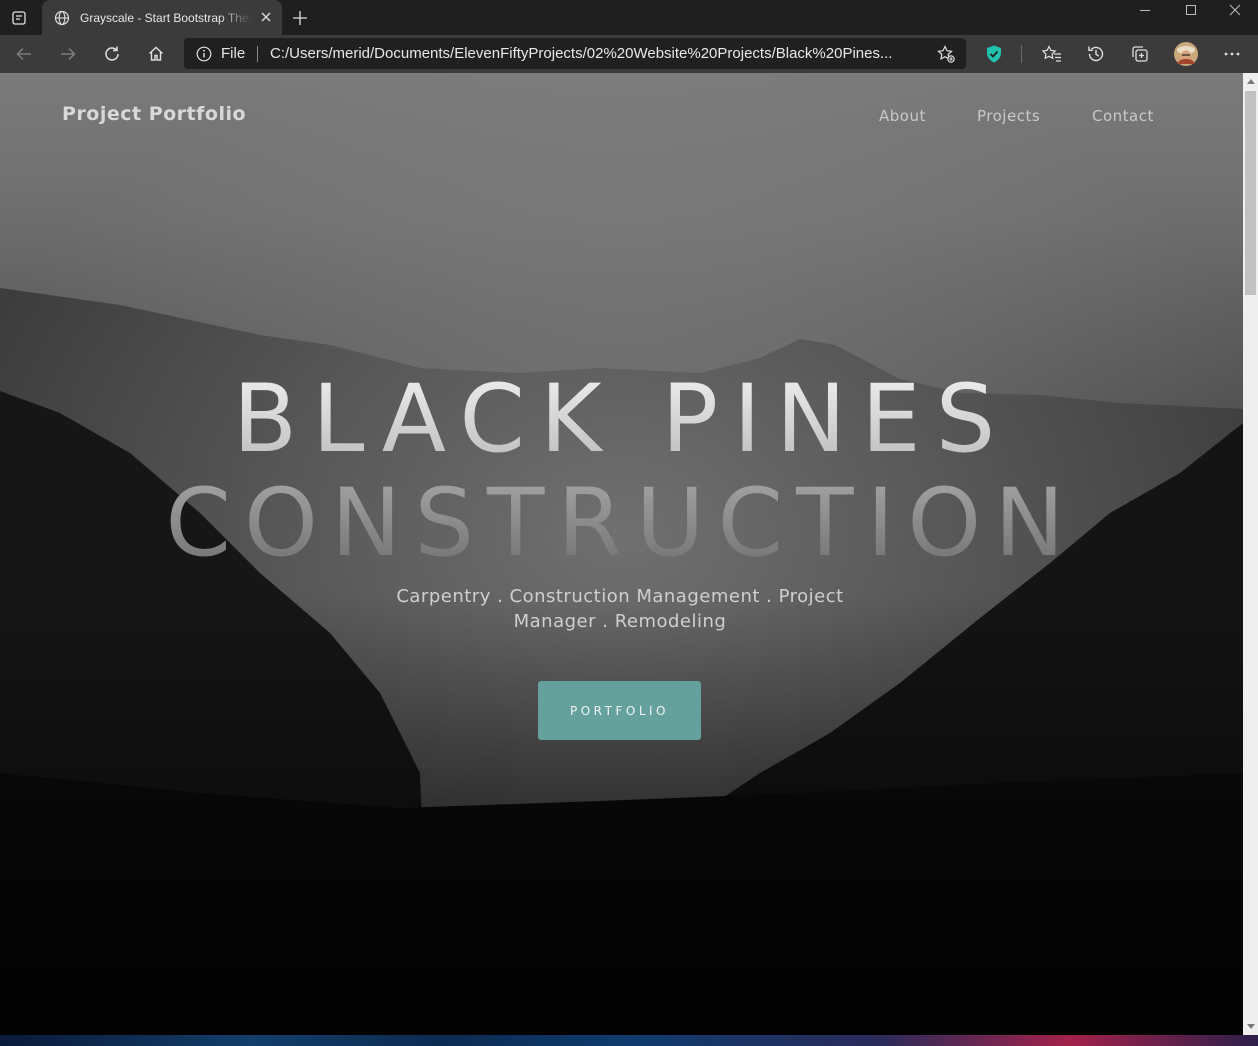 This screenshot has height=1046, width=1258. Describe the element at coordinates (1123, 116) in the screenshot. I see `nav-link-contact: Contact` at that location.